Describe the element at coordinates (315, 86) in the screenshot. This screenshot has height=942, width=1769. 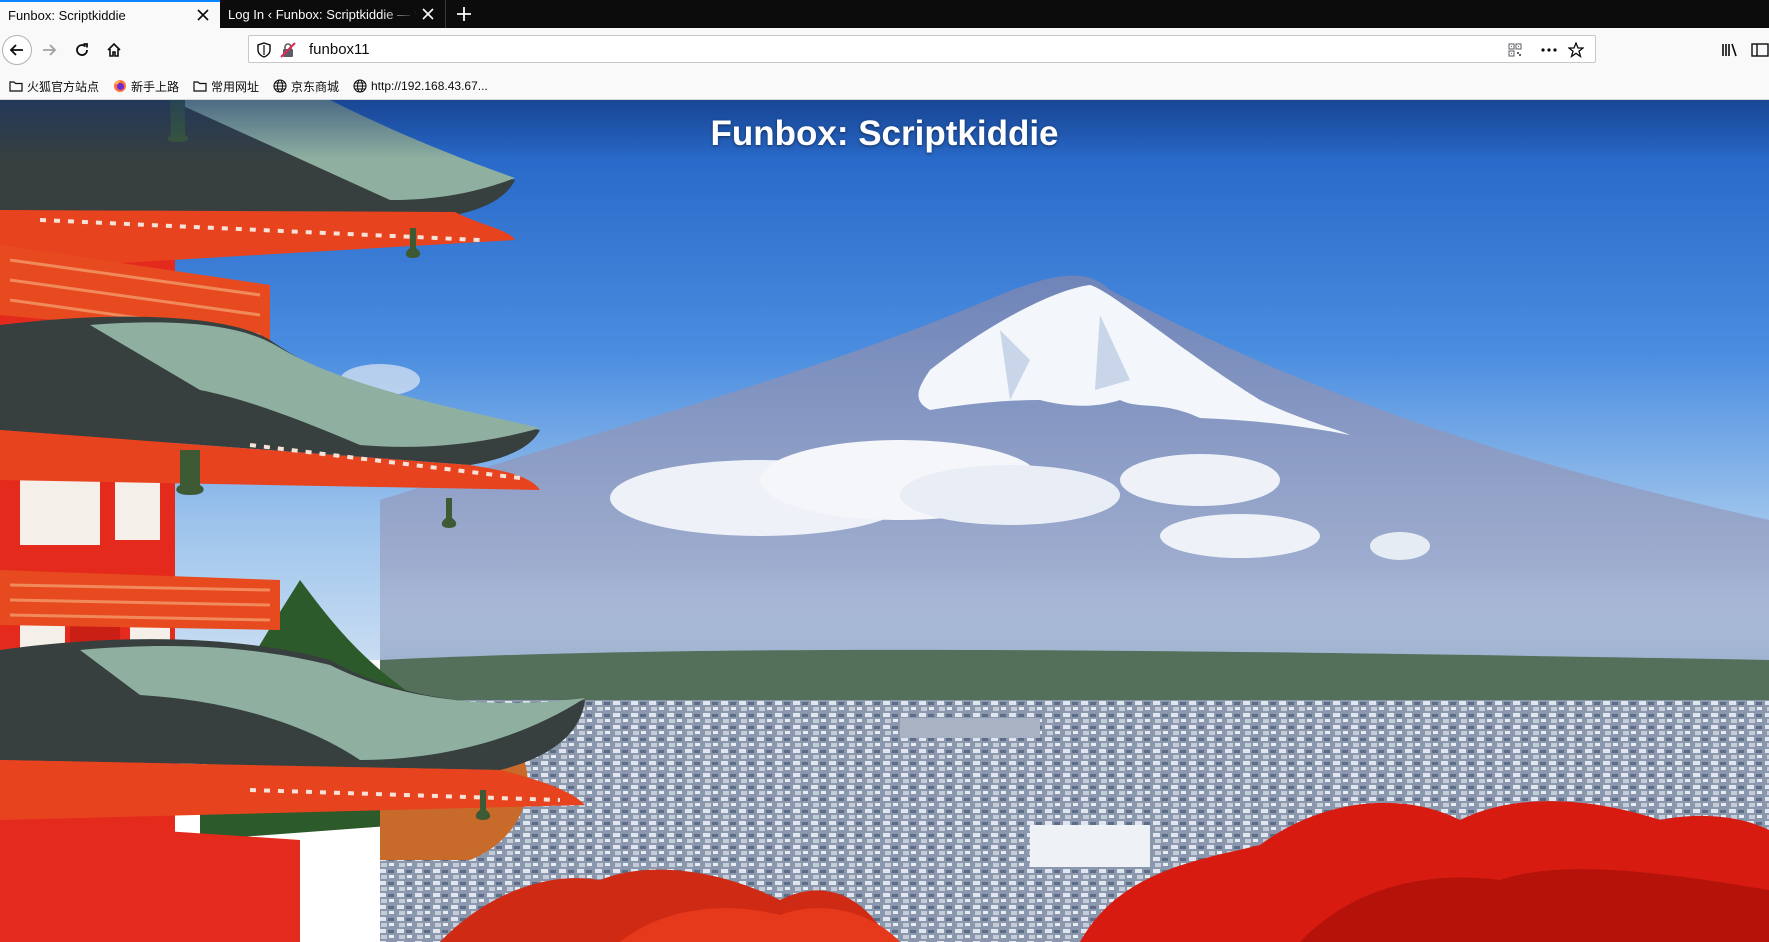
I see `bookmark-label: 京东商城` at that location.